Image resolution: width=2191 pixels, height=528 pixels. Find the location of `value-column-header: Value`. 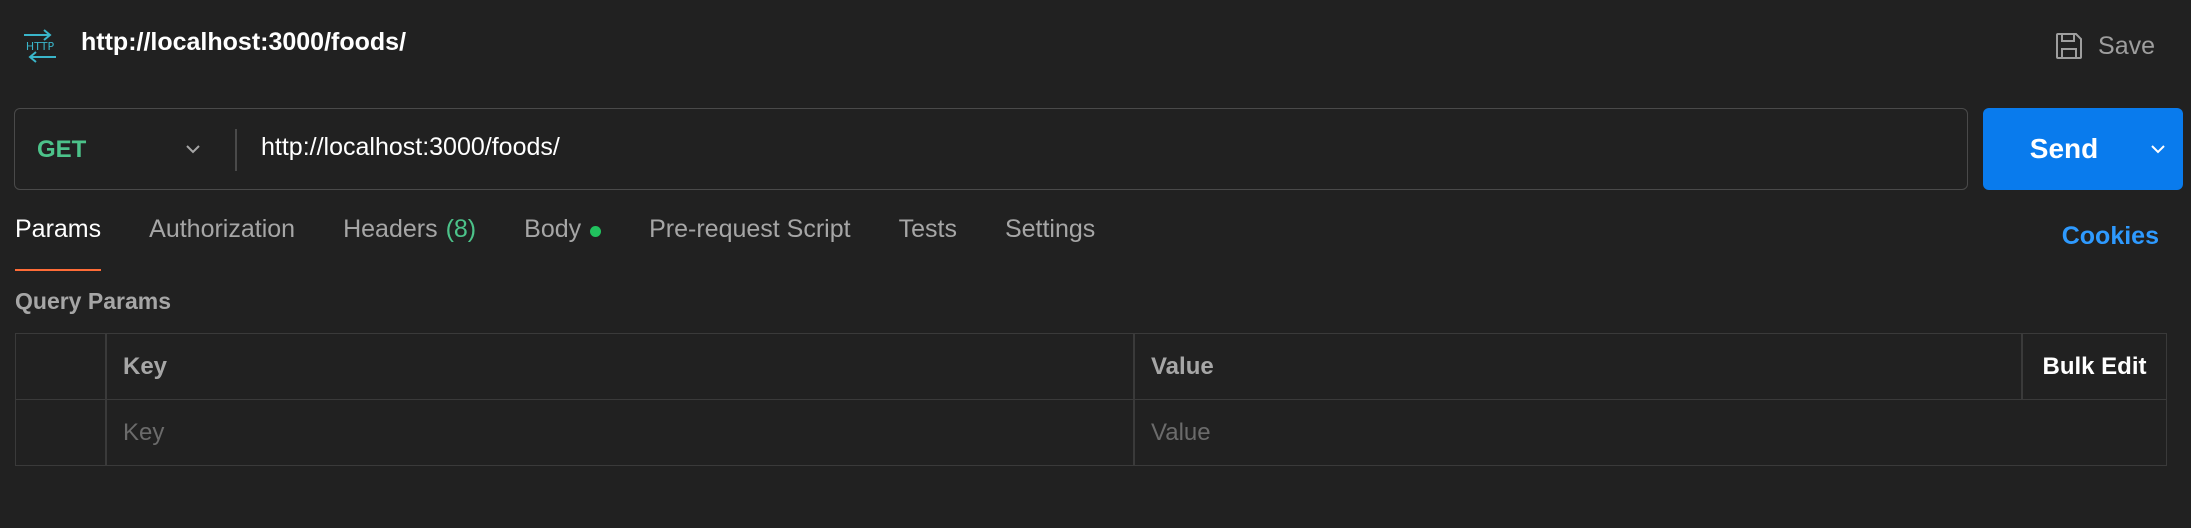

value-column-header: Value is located at coordinates (1577, 366).